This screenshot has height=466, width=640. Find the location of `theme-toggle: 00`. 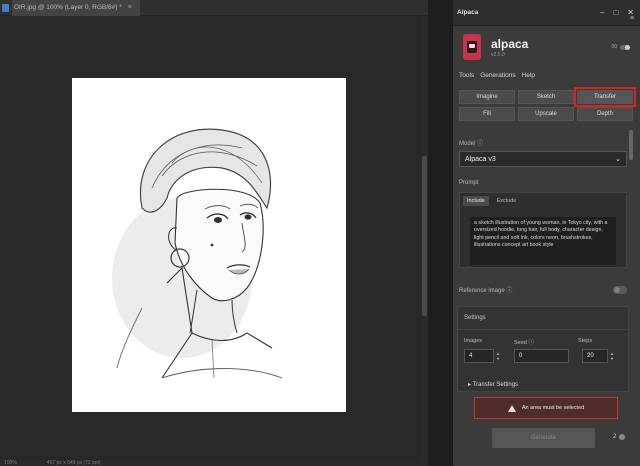

theme-toggle: 00 is located at coordinates (620, 47).